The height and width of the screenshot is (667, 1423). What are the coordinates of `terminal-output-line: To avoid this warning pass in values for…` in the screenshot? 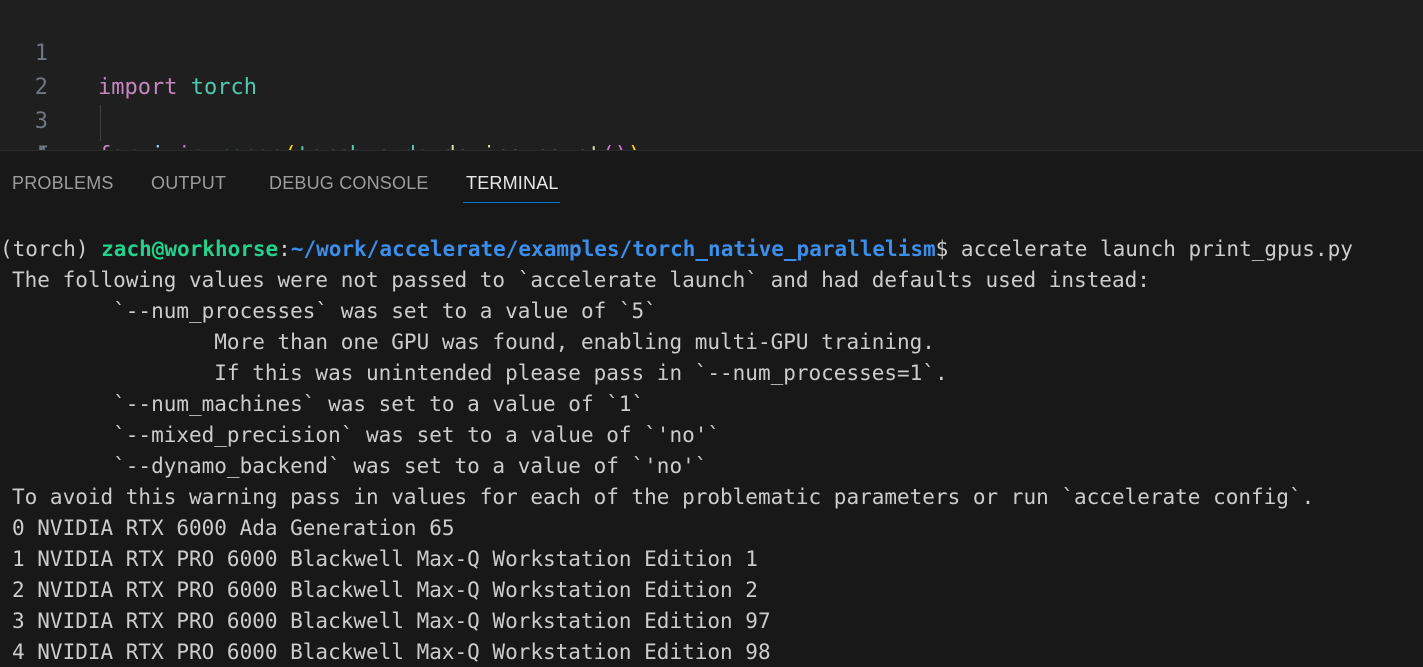 It's located at (663, 497).